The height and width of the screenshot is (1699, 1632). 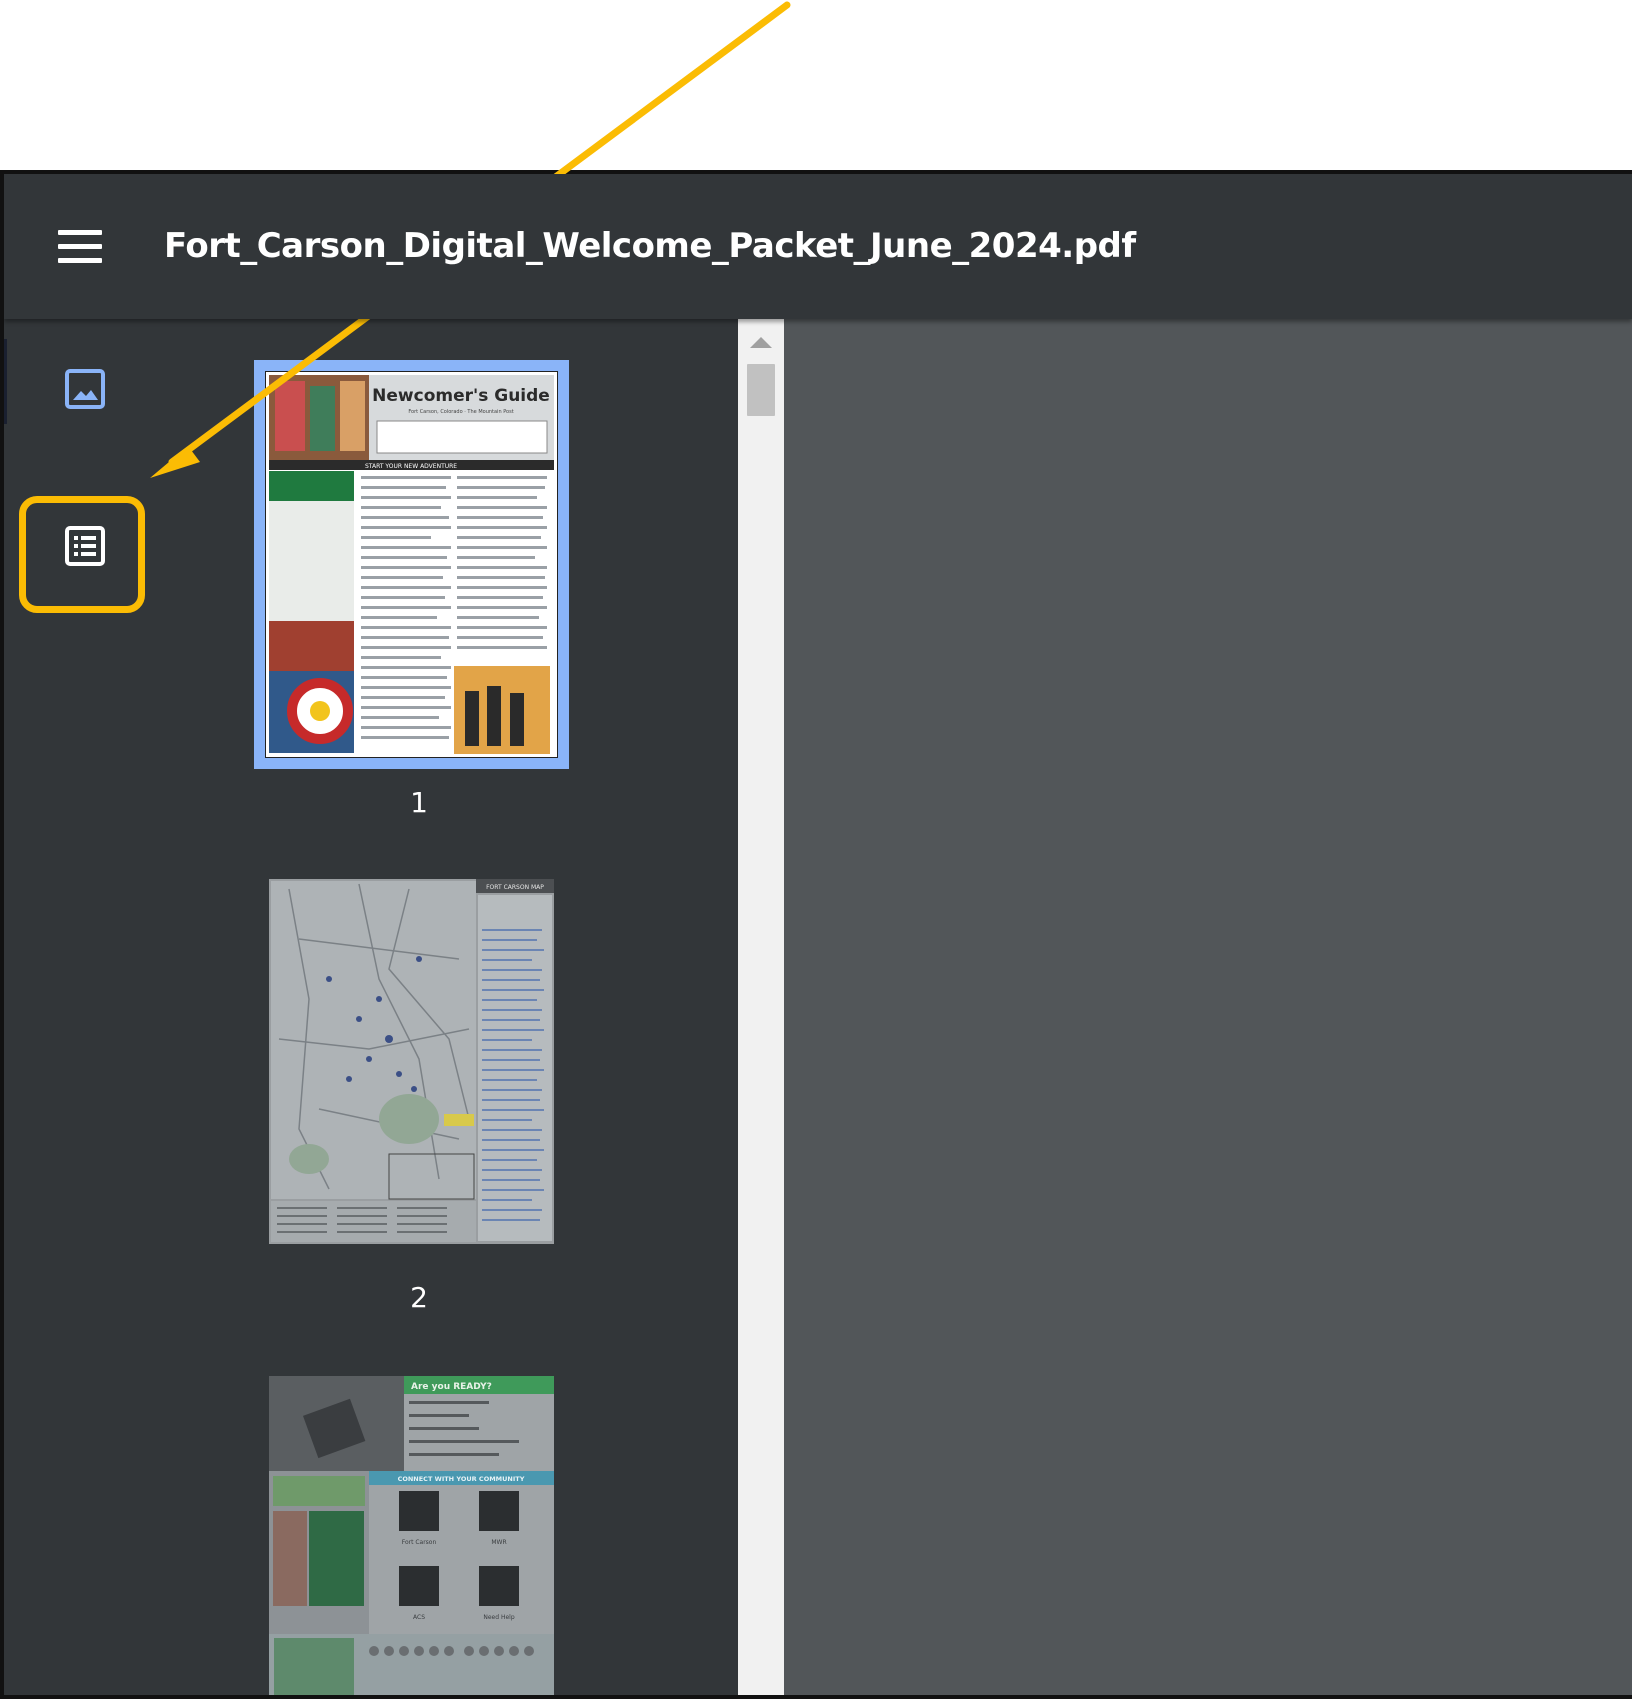 I want to click on page-3-qr-label-2: MWR, so click(x=498, y=1542).